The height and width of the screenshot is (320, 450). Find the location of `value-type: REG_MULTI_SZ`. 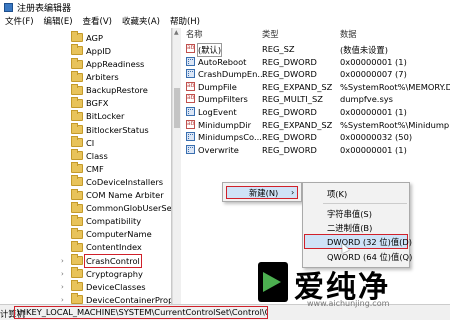

value-type: REG_MULTI_SZ is located at coordinates (292, 99).